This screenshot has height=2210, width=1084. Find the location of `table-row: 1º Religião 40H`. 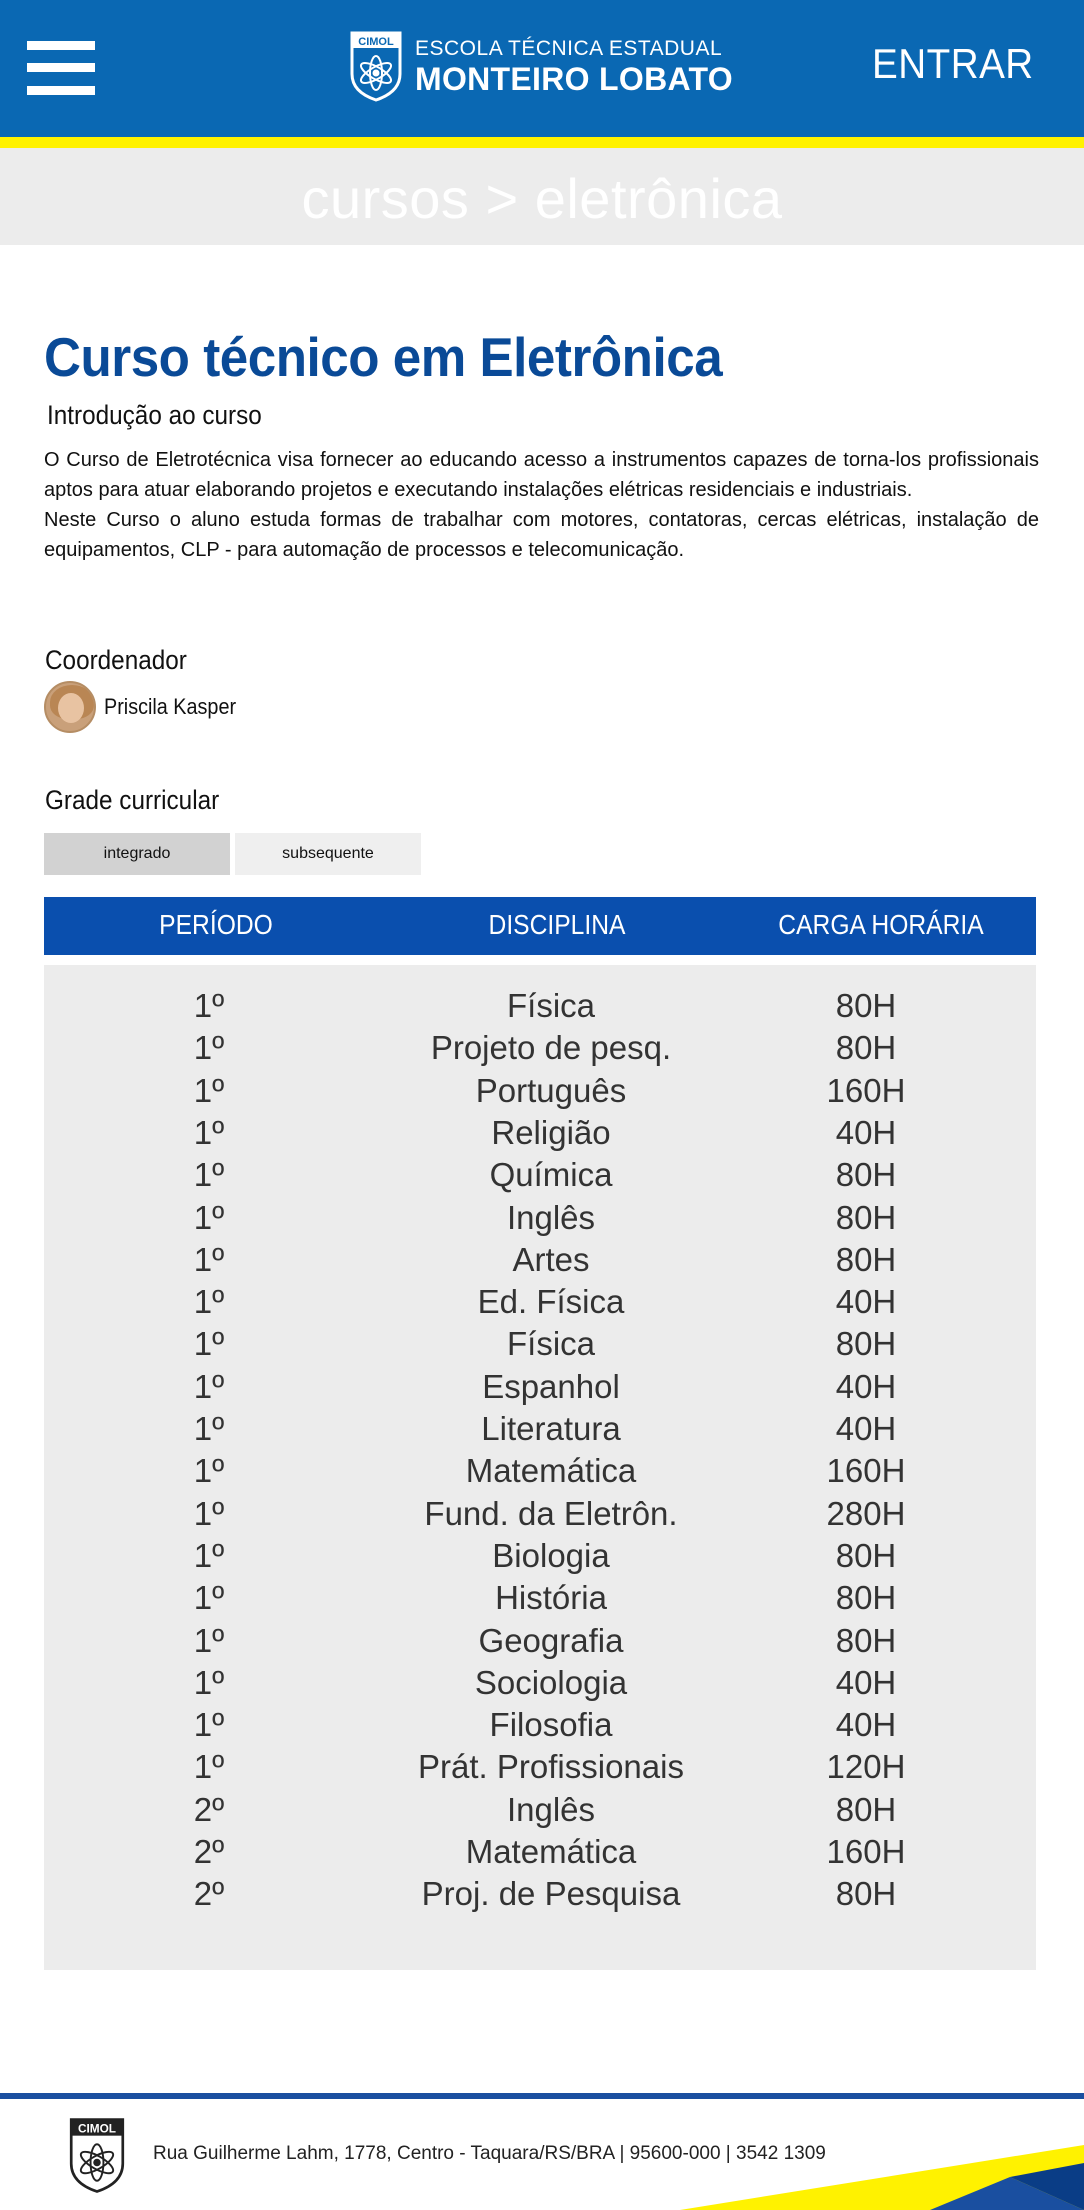

table-row: 1º Religião 40H is located at coordinates (540, 1135).